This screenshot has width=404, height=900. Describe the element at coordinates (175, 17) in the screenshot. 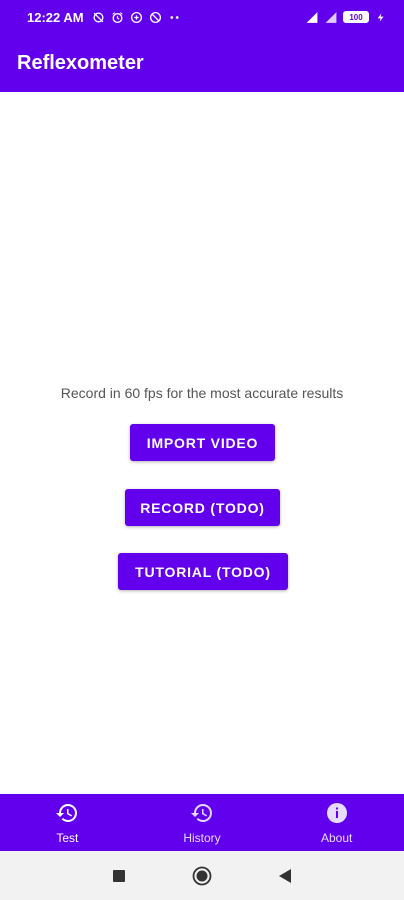

I see `more-dots-icon` at that location.